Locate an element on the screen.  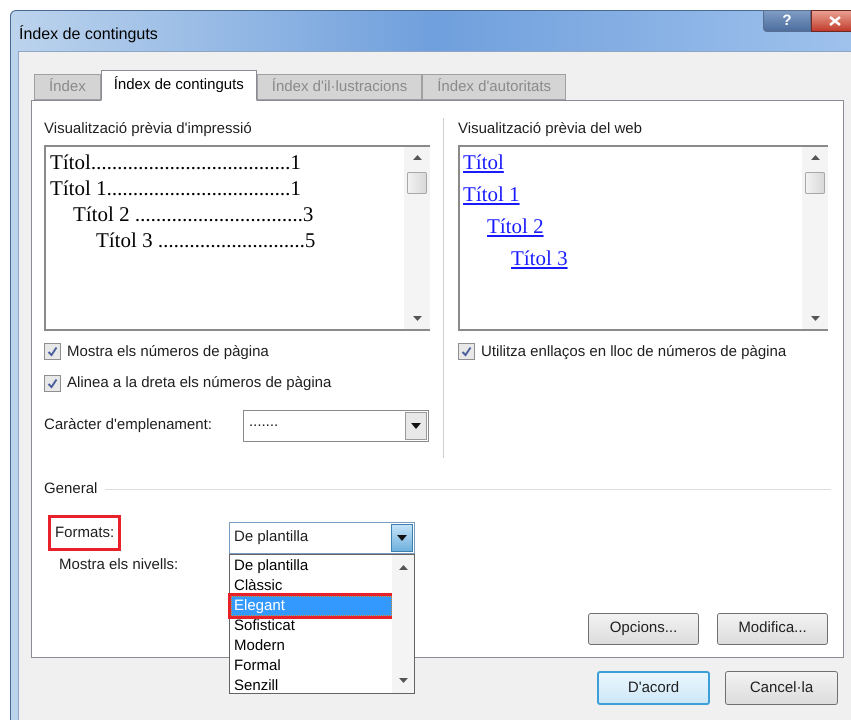
preview-link: Títol 2 is located at coordinates (515, 226).